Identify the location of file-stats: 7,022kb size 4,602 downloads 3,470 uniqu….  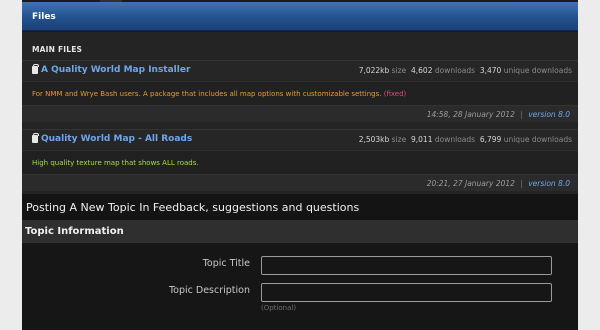
(465, 70).